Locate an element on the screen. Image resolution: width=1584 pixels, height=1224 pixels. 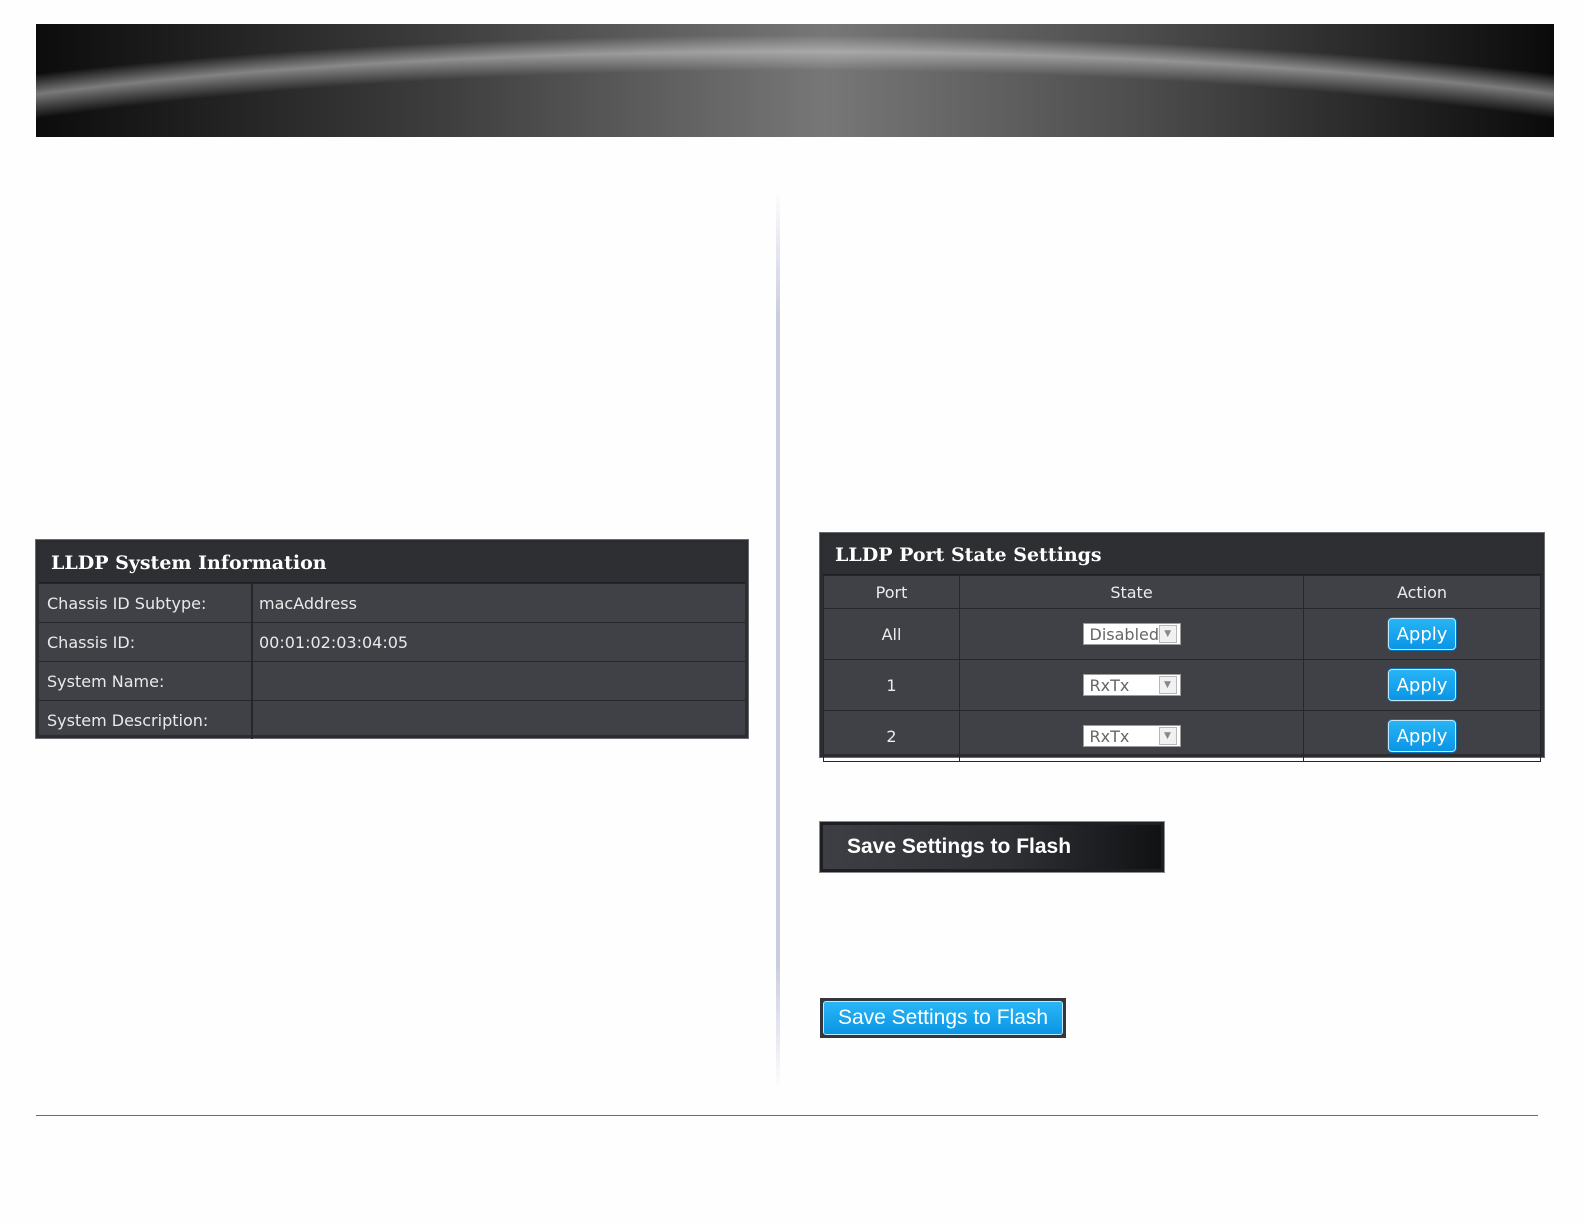
table-row: 2 RxTx ▼ Apply is located at coordinates (1182, 736).